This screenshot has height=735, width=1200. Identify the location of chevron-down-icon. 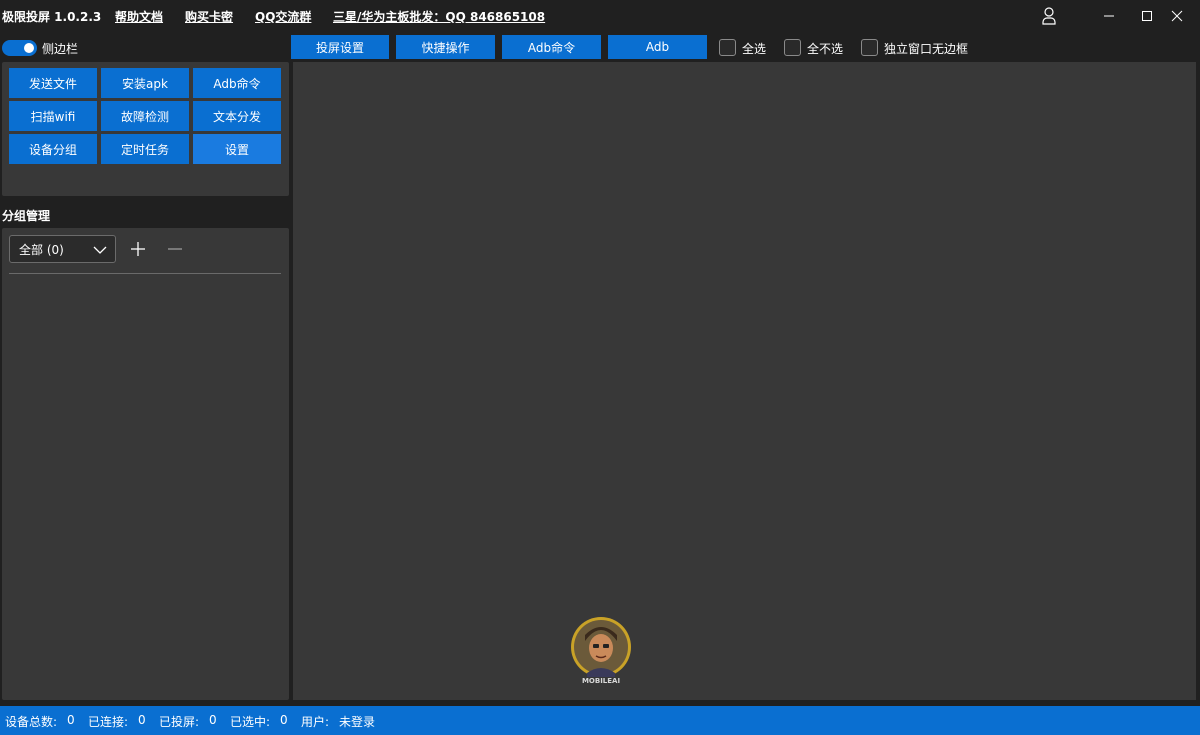
(100, 250).